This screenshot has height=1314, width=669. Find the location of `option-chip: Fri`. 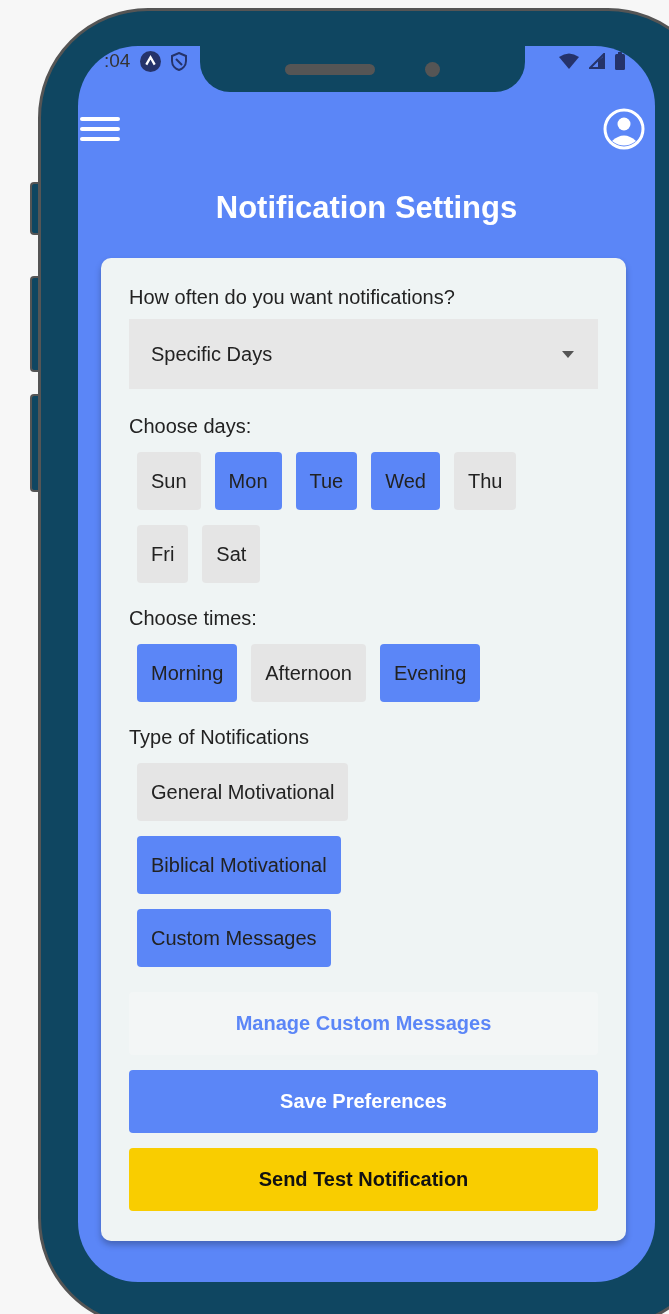

option-chip: Fri is located at coordinates (163, 554).